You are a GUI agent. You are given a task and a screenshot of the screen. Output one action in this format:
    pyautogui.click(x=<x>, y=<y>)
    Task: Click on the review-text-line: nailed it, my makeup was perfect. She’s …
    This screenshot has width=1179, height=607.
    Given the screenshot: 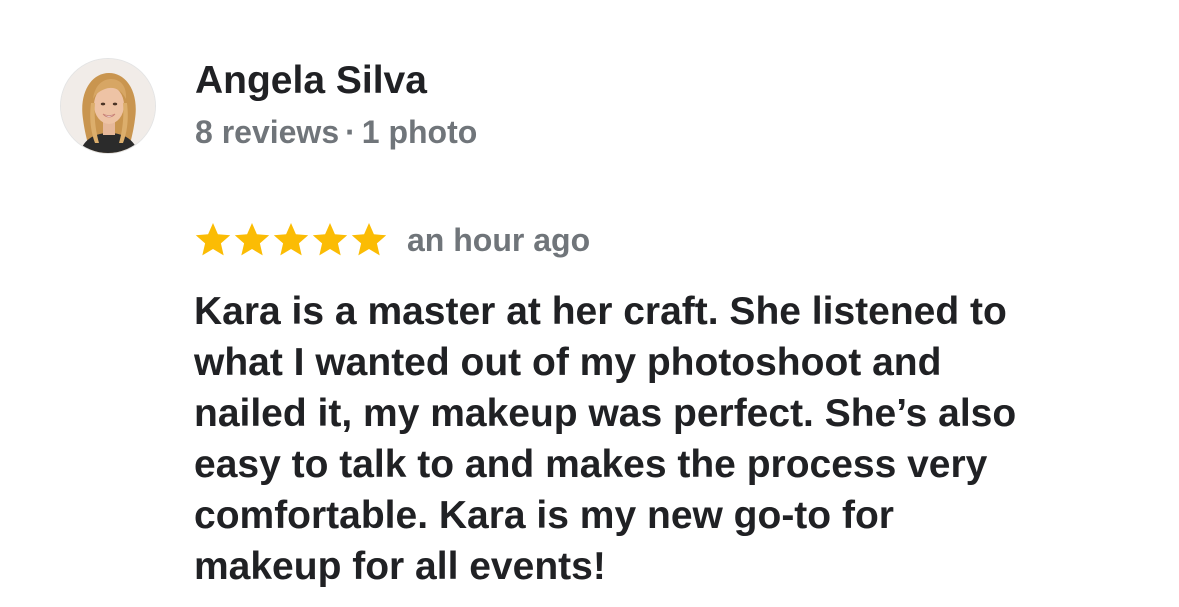 What is the action you would take?
    pyautogui.click(x=605, y=413)
    